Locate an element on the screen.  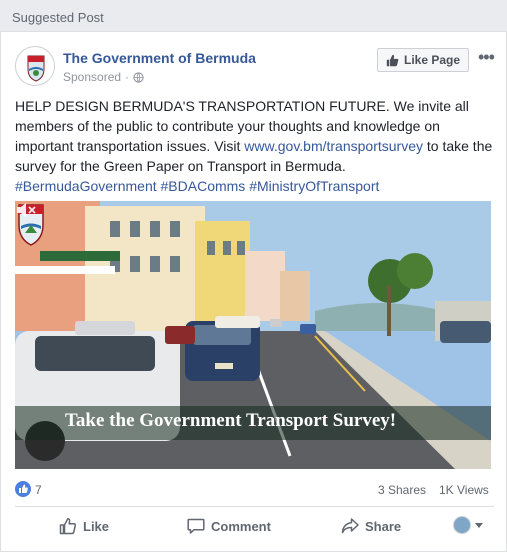
comment-label: Comment is located at coordinates (241, 526).